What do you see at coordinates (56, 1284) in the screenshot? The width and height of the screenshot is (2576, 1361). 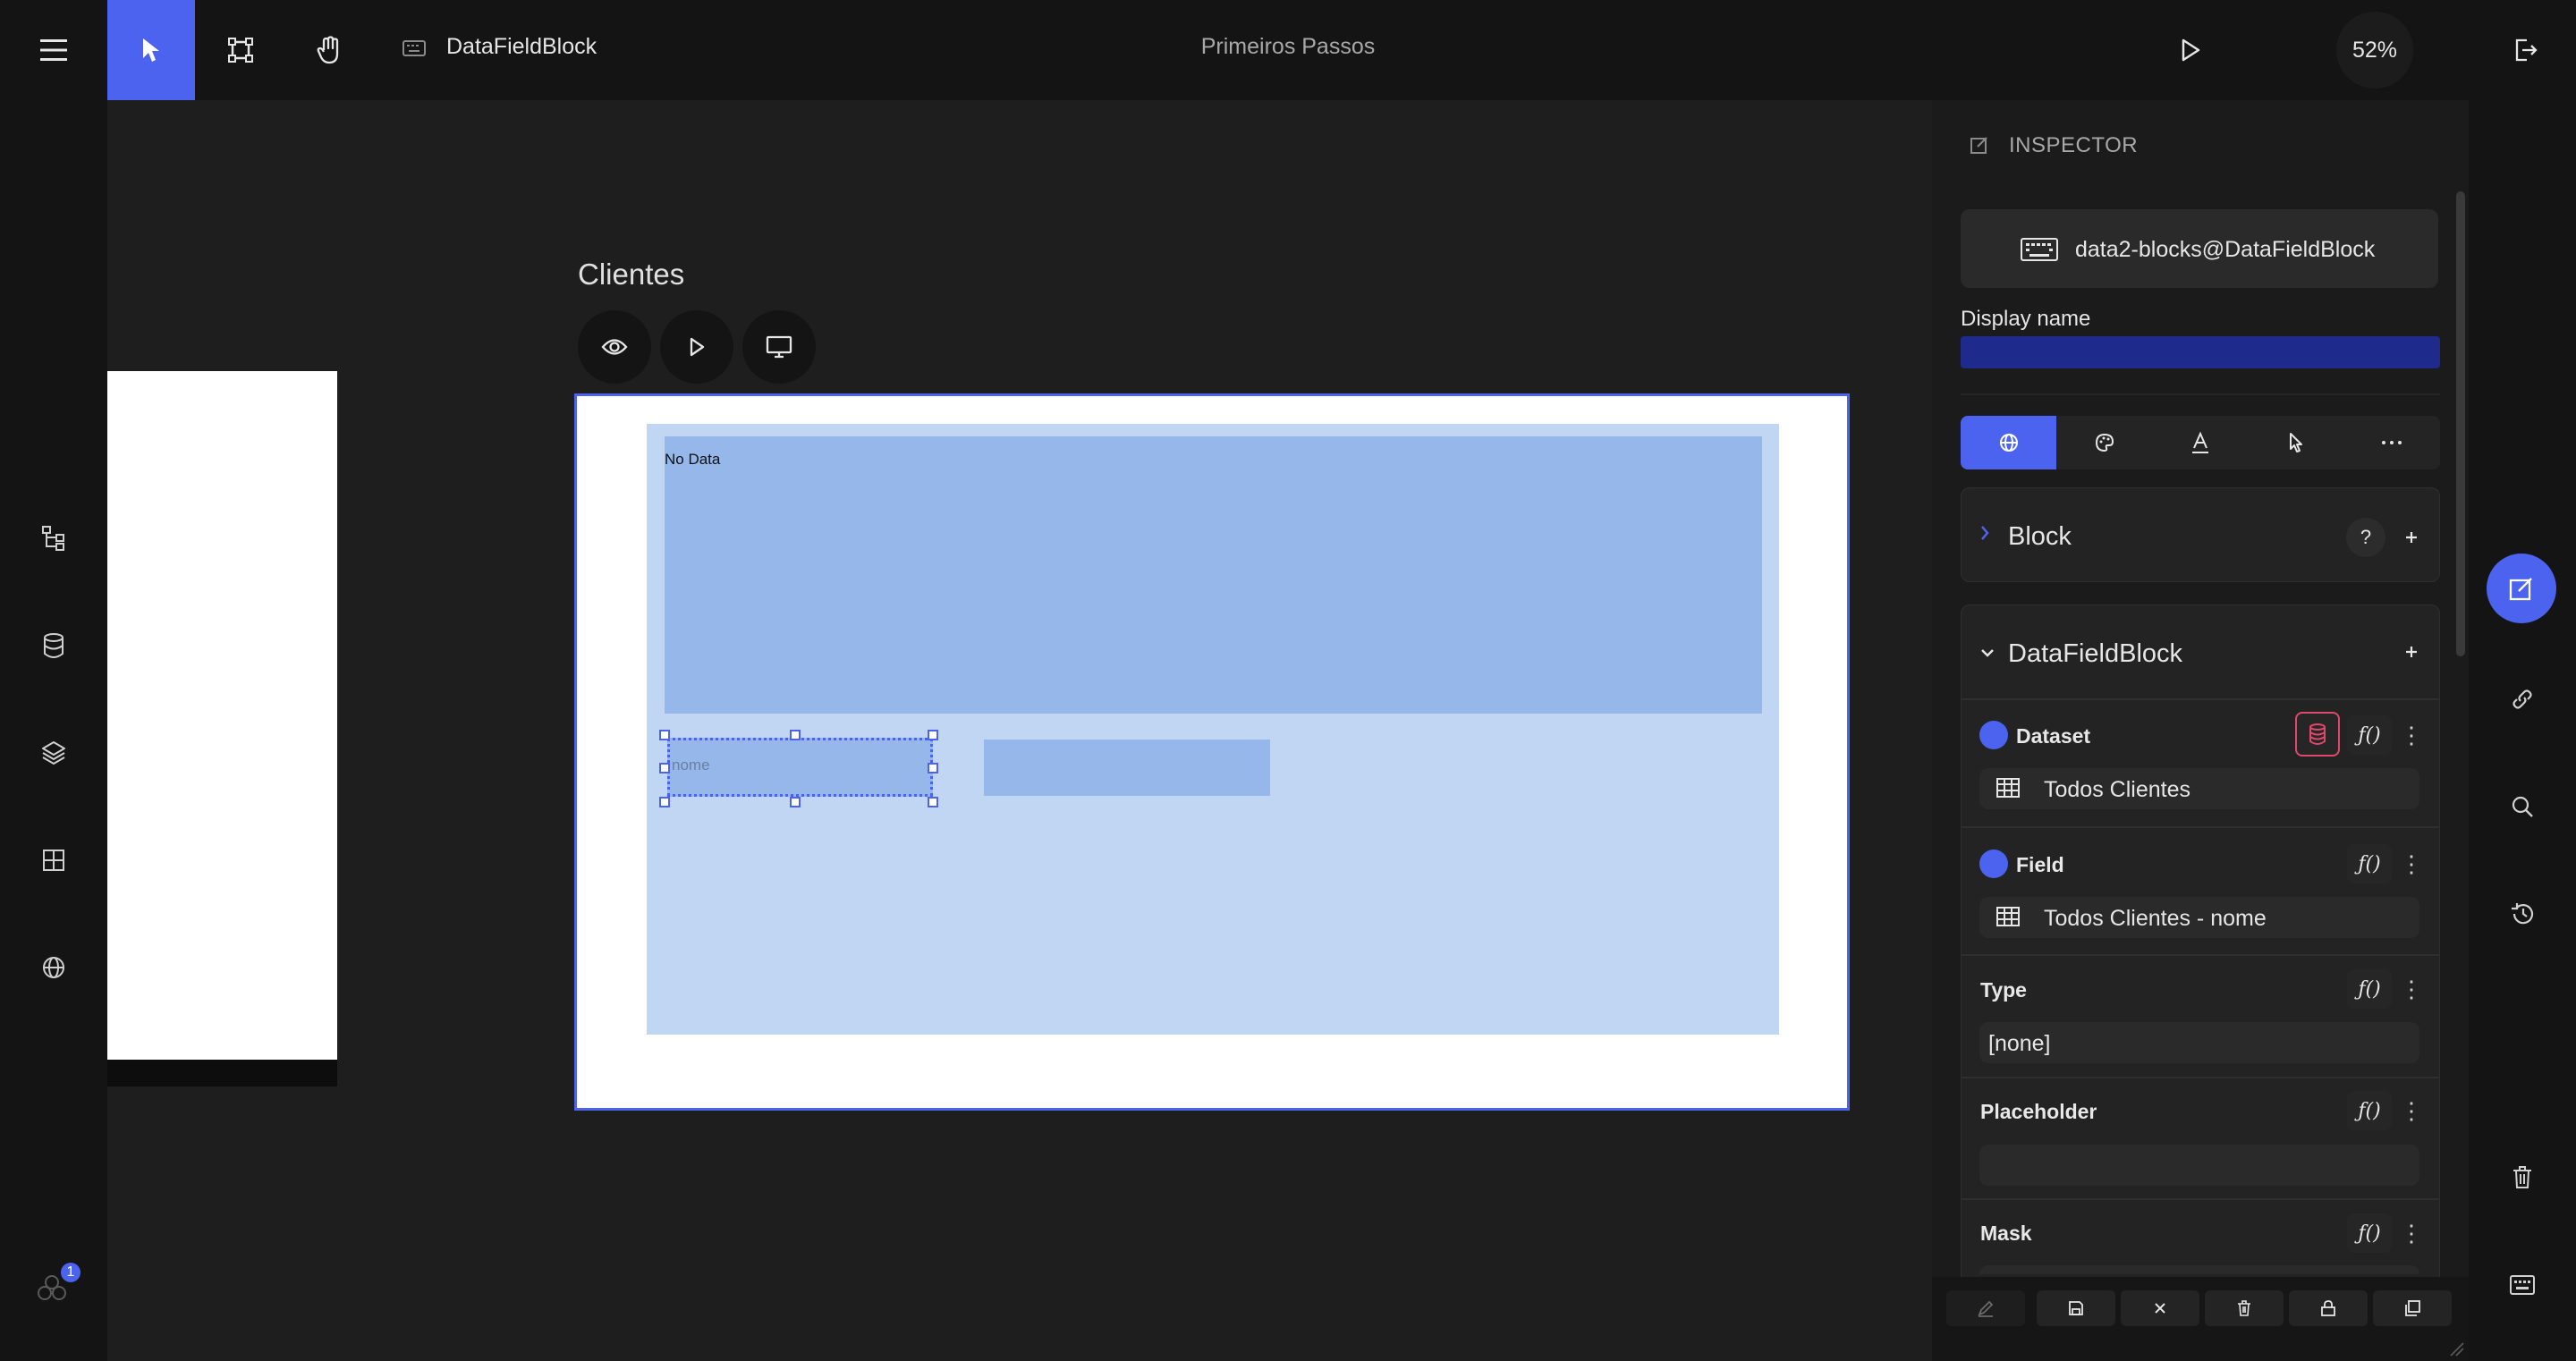 I see `notifications-button: 1` at bounding box center [56, 1284].